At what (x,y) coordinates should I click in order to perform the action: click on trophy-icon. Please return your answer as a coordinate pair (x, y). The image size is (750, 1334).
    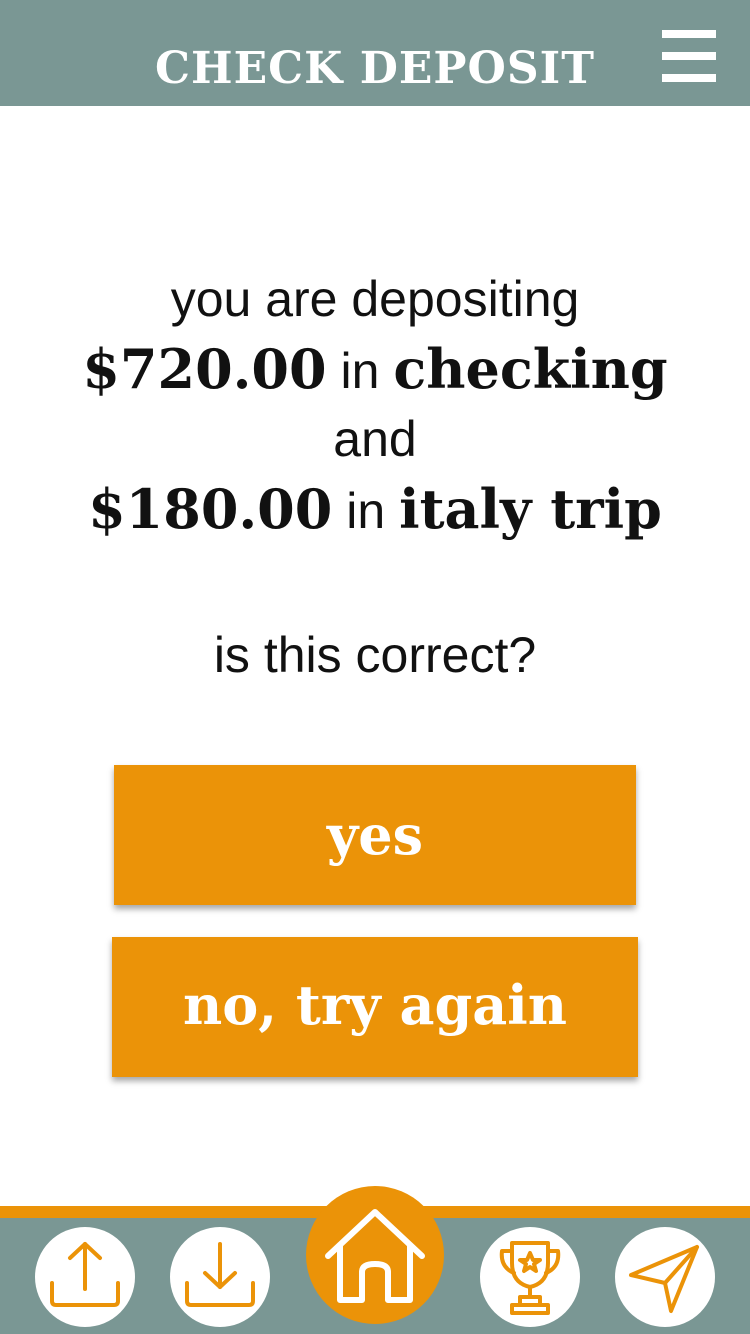
    Looking at the image, I should click on (530, 1278).